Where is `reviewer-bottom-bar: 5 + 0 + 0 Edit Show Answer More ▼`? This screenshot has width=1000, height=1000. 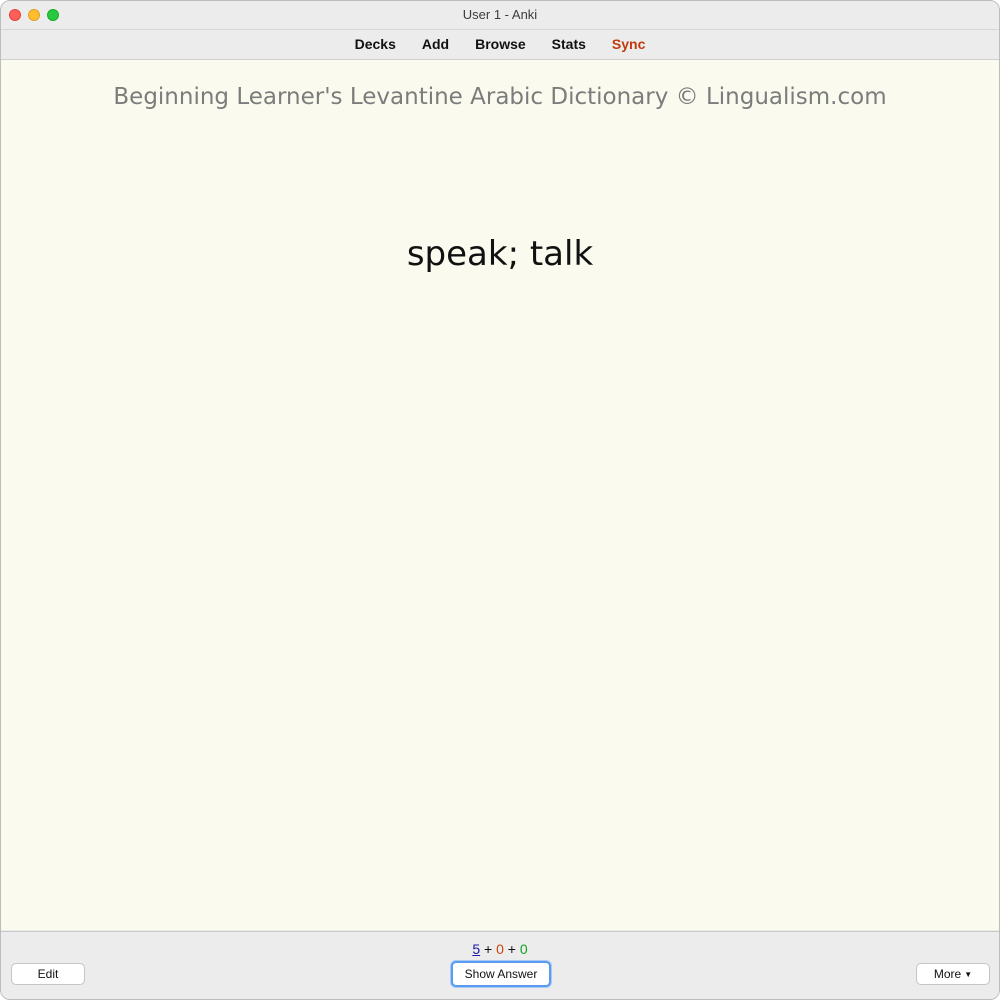 reviewer-bottom-bar: 5 + 0 + 0 Edit Show Answer More ▼ is located at coordinates (500, 965).